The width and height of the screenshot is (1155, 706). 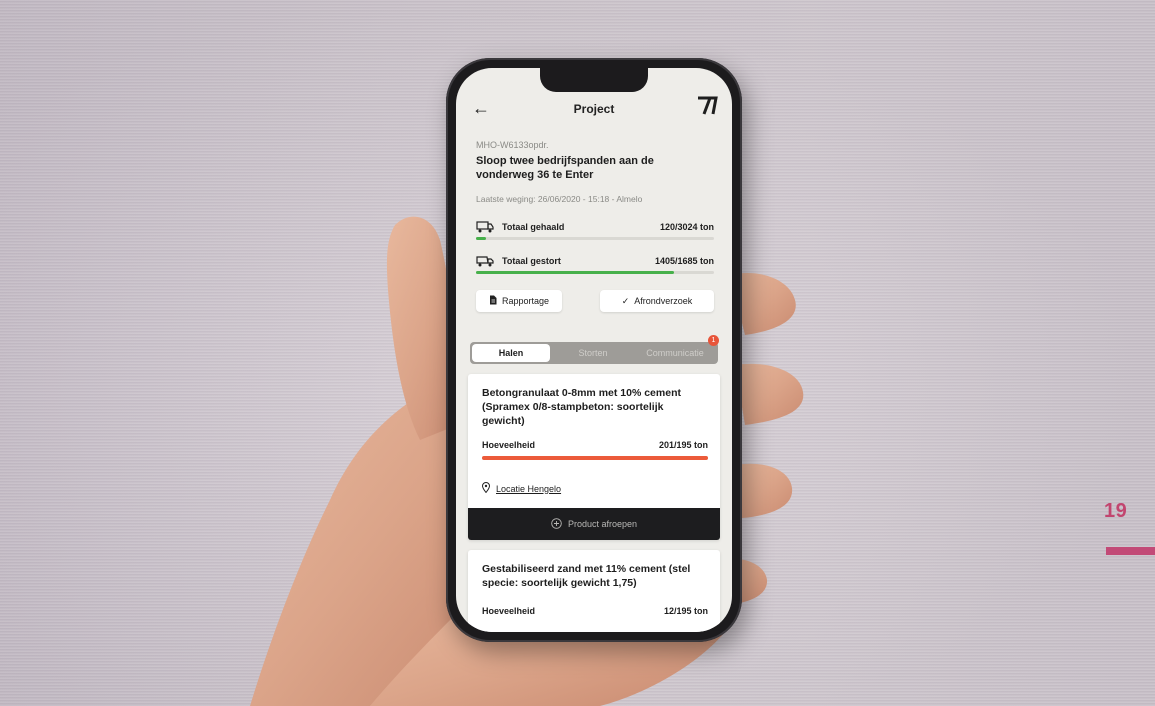 What do you see at coordinates (556, 524) in the screenshot?
I see `plus-circle-icon` at bounding box center [556, 524].